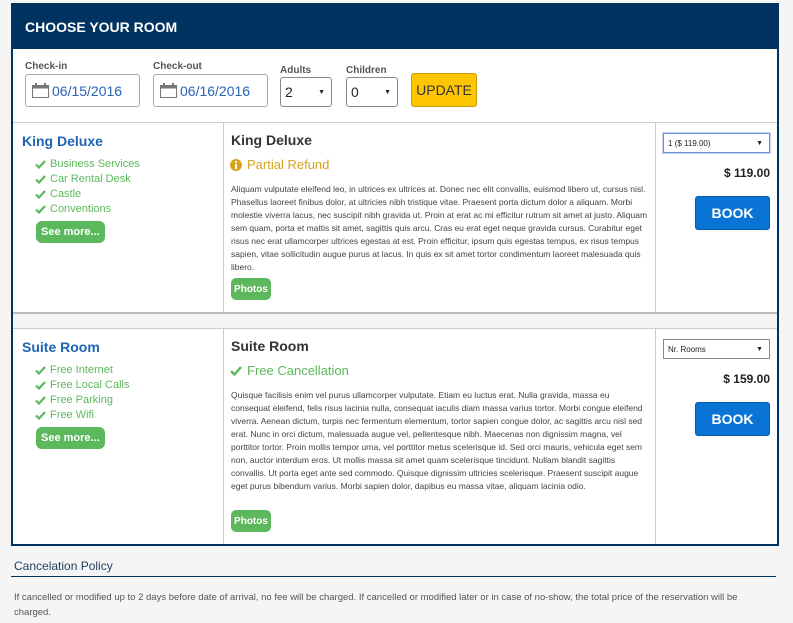 The width and height of the screenshot is (793, 623). I want to click on page-title: CHOOSE YOUR ROOM, so click(101, 27).